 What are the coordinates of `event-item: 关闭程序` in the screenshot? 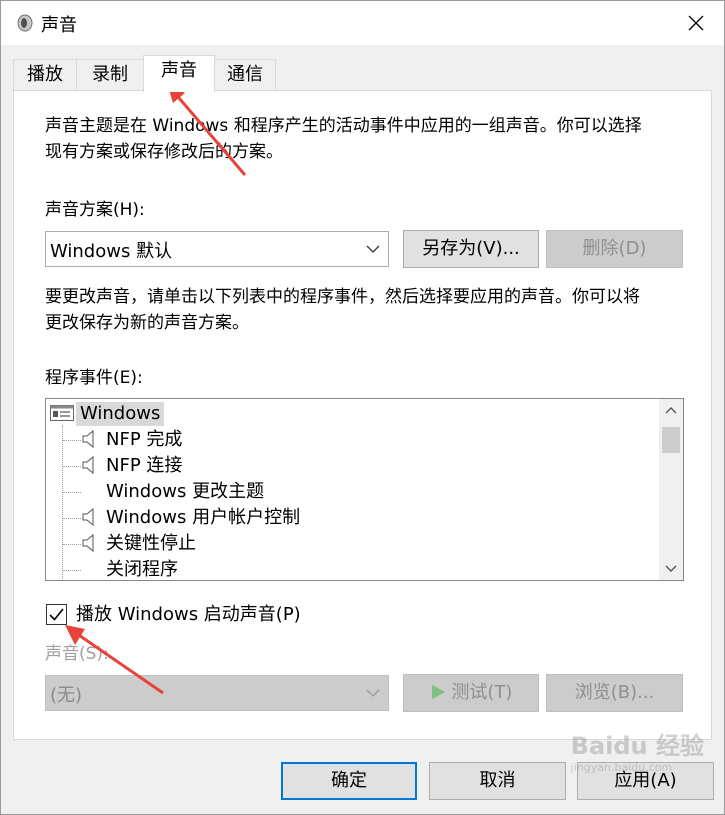 It's located at (142, 569).